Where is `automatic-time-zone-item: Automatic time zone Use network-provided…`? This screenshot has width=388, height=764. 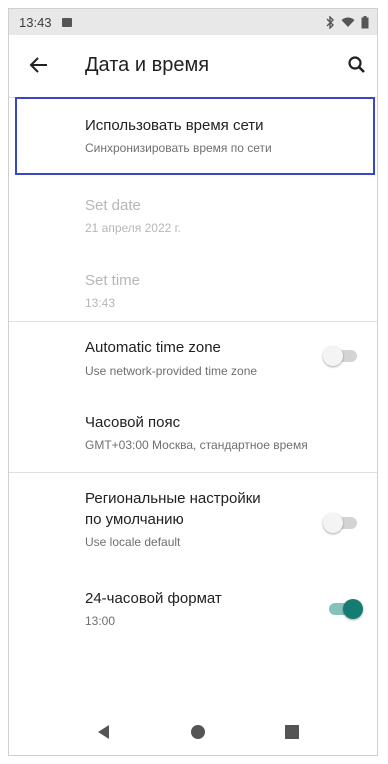 automatic-time-zone-item: Automatic time zone Use network-provided… is located at coordinates (193, 360).